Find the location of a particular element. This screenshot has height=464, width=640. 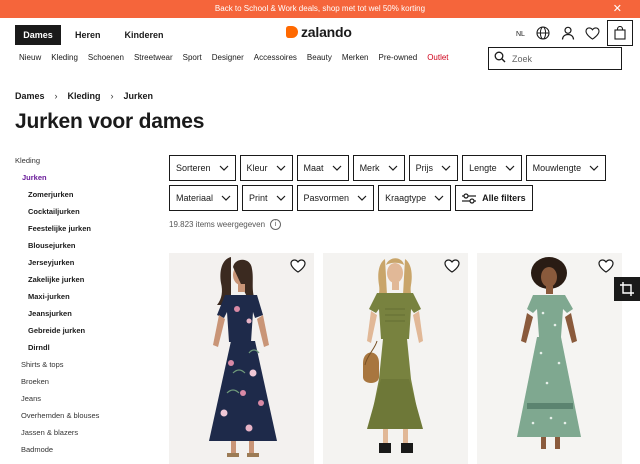

header-actions: NL is located at coordinates (574, 33).